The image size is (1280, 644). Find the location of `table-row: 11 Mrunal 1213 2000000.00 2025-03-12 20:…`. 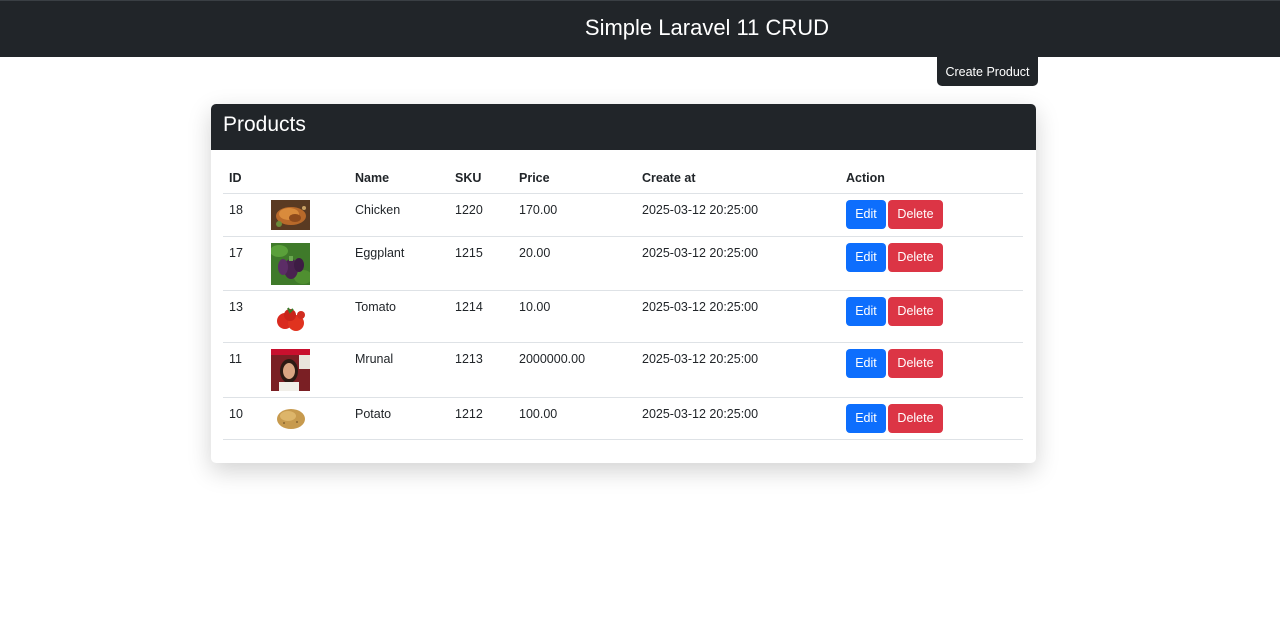

table-row: 11 Mrunal 1213 2000000.00 2025-03-12 20:… is located at coordinates (623, 370).